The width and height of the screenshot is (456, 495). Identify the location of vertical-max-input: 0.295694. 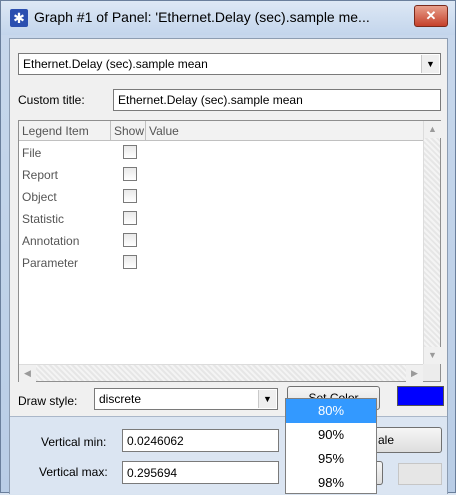
(200, 472).